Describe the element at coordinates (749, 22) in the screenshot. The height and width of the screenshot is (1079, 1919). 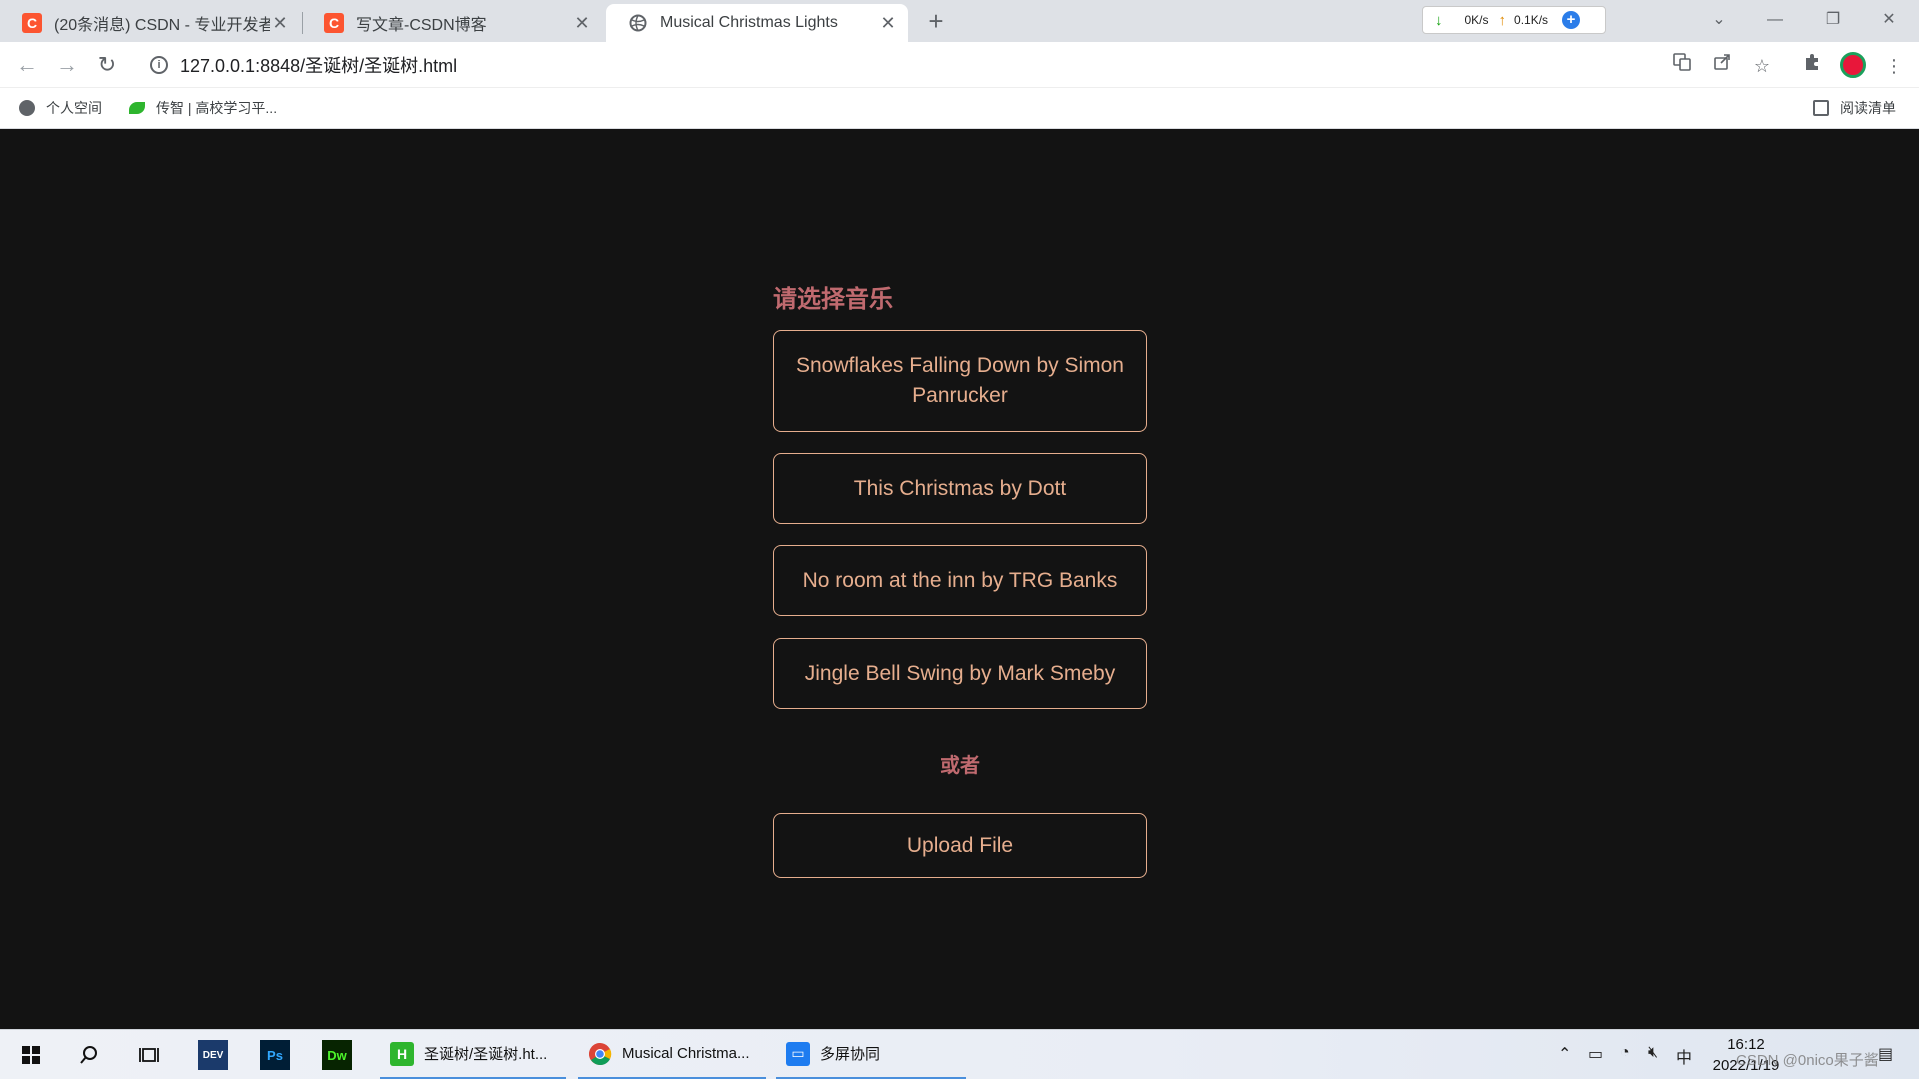
I see `tab-title: Musical Christmas Lights` at that location.